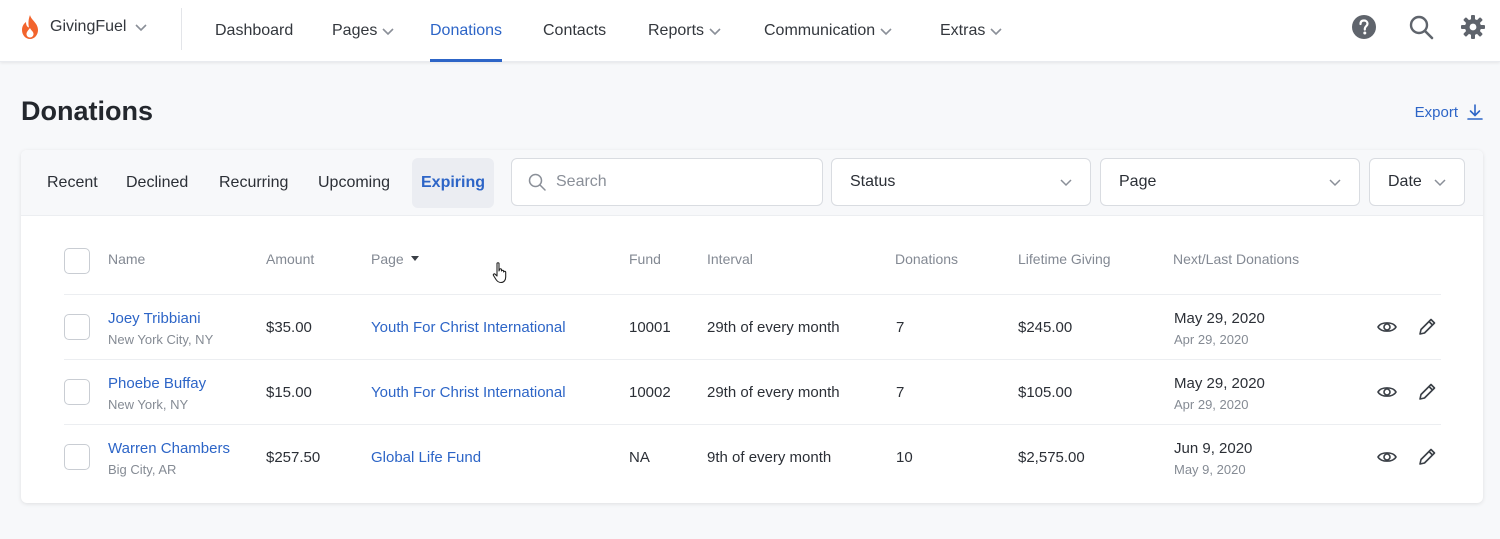 Image resolution: width=1500 pixels, height=539 pixels. Describe the element at coordinates (828, 31) in the screenshot. I see `nav-communication: Communication` at that location.